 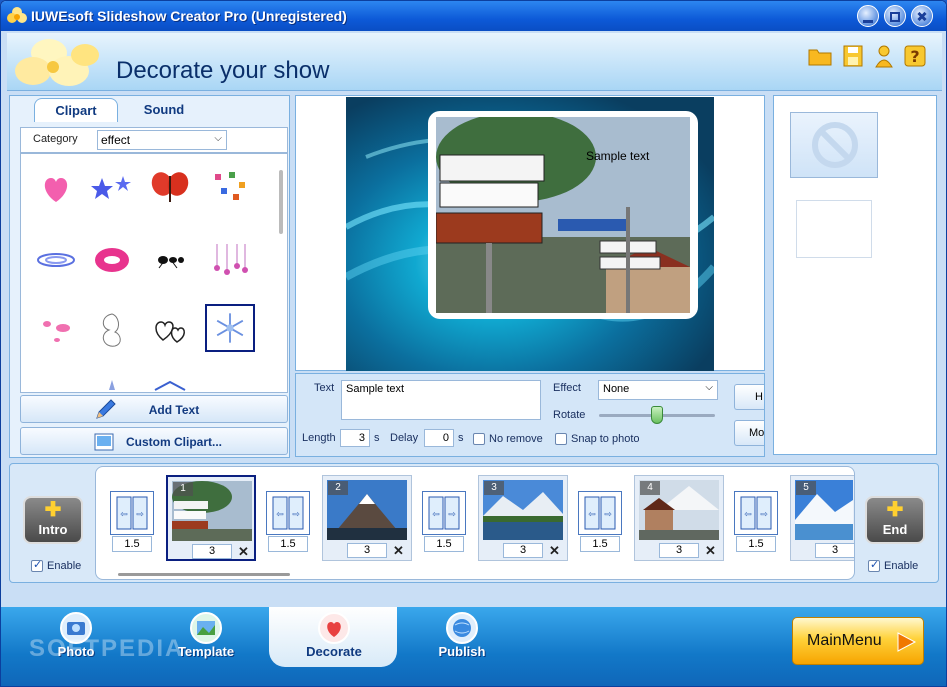 What do you see at coordinates (759, 397) in the screenshot?
I see `h-button-label: H` at bounding box center [759, 397].